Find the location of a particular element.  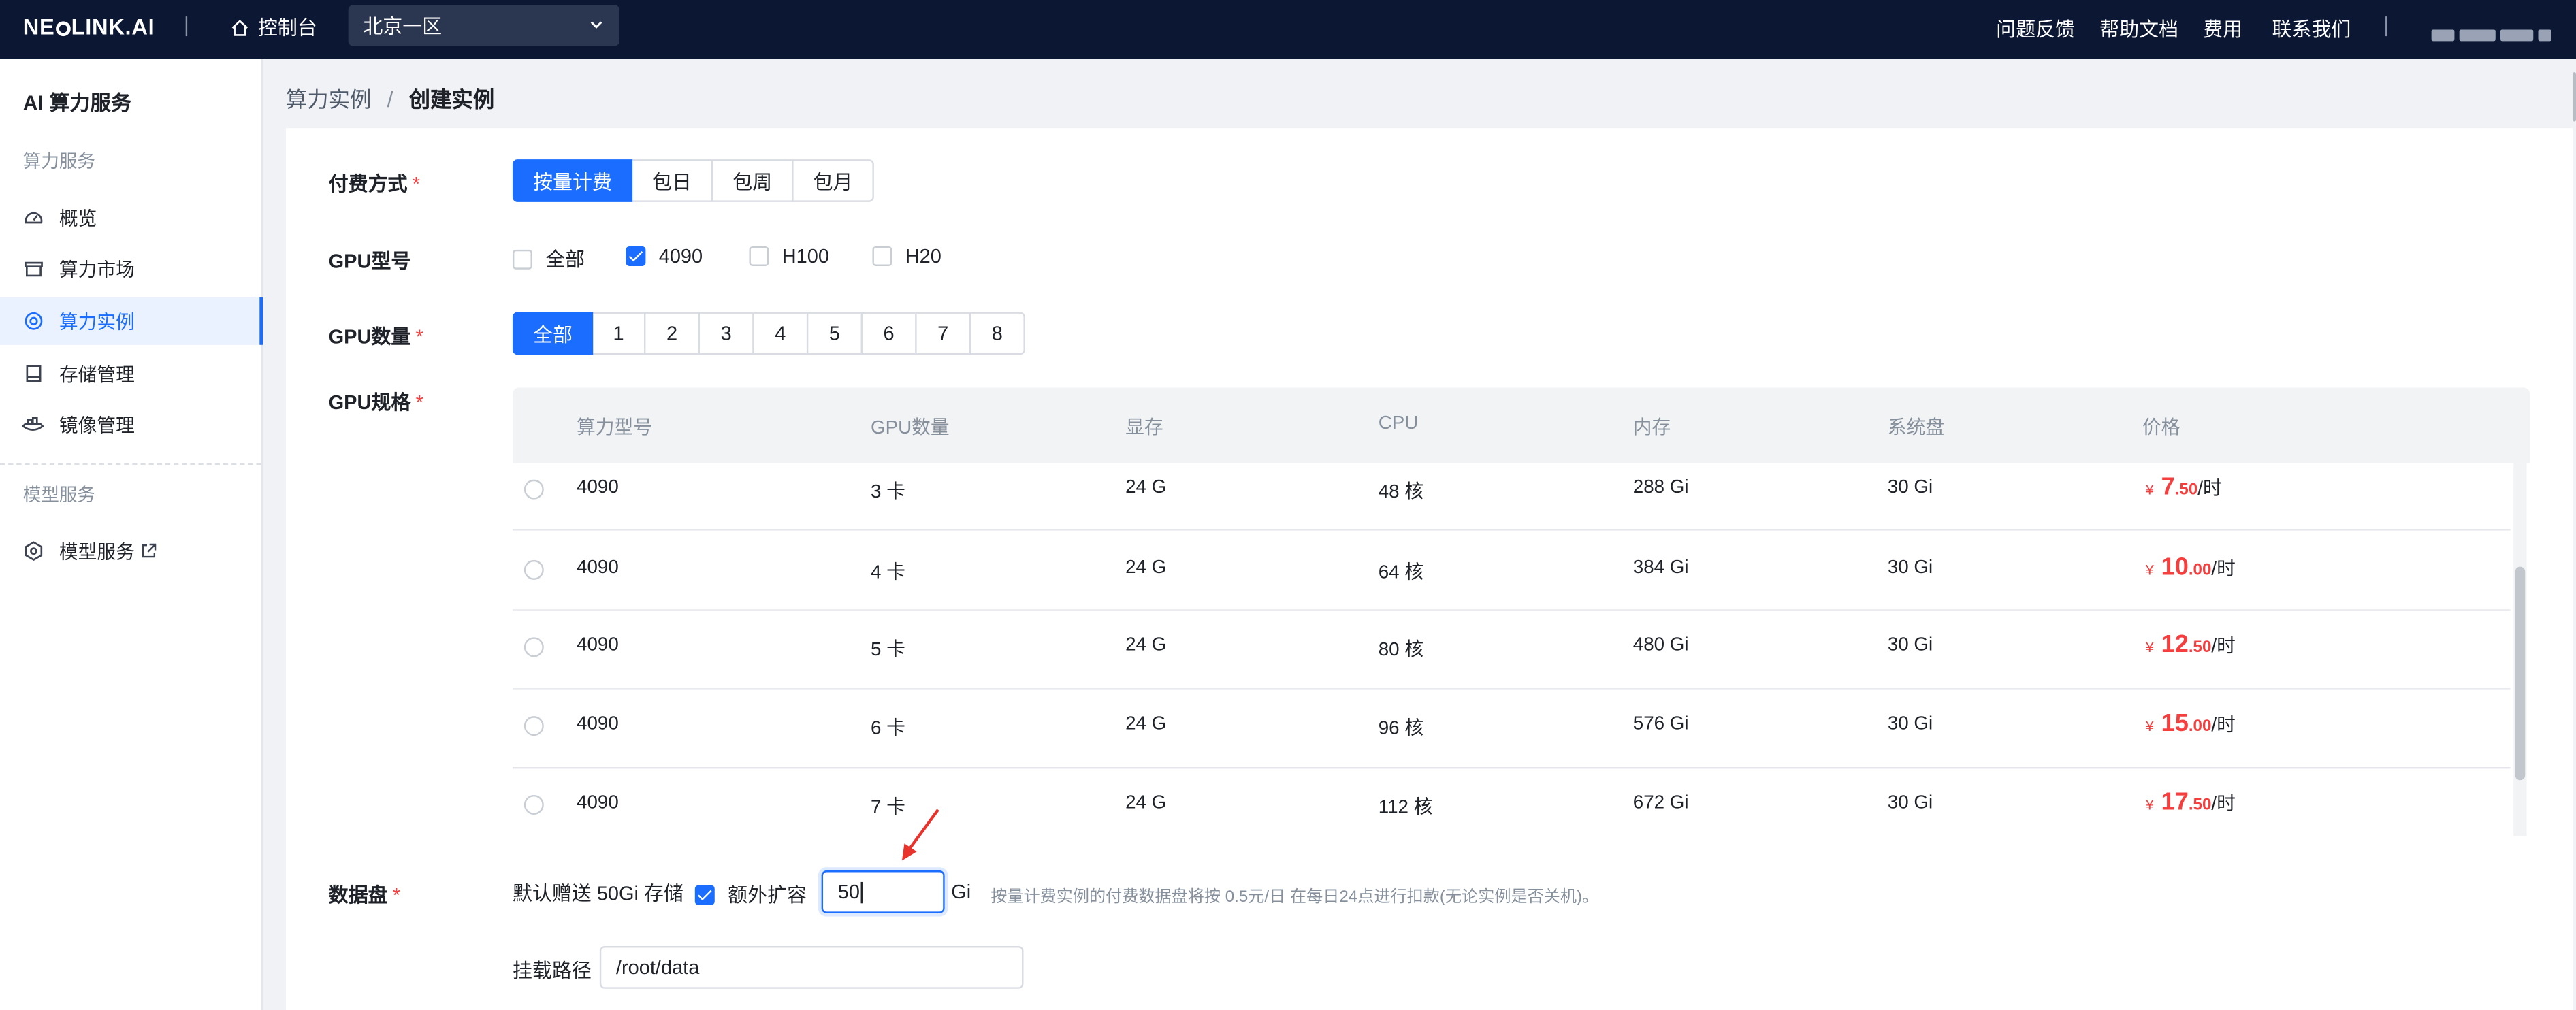

breadcrumb-parent: 算力实例 is located at coordinates (329, 100).